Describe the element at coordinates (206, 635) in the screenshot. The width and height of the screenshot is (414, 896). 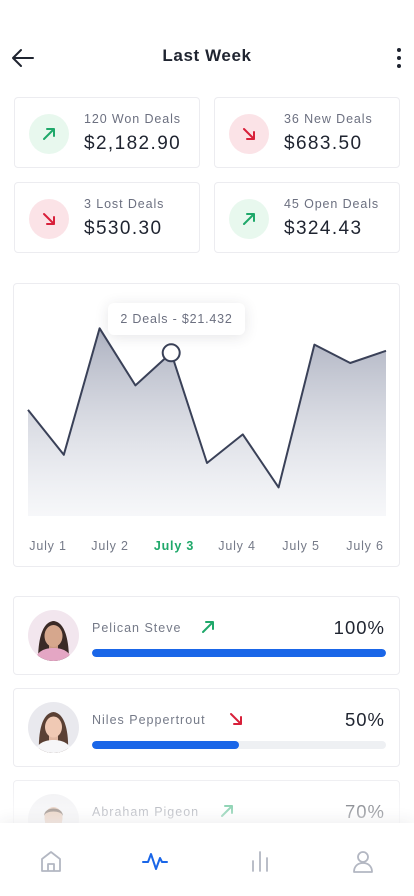
I see `person-card-pelican-steve: Pelican Steve 100%` at that location.